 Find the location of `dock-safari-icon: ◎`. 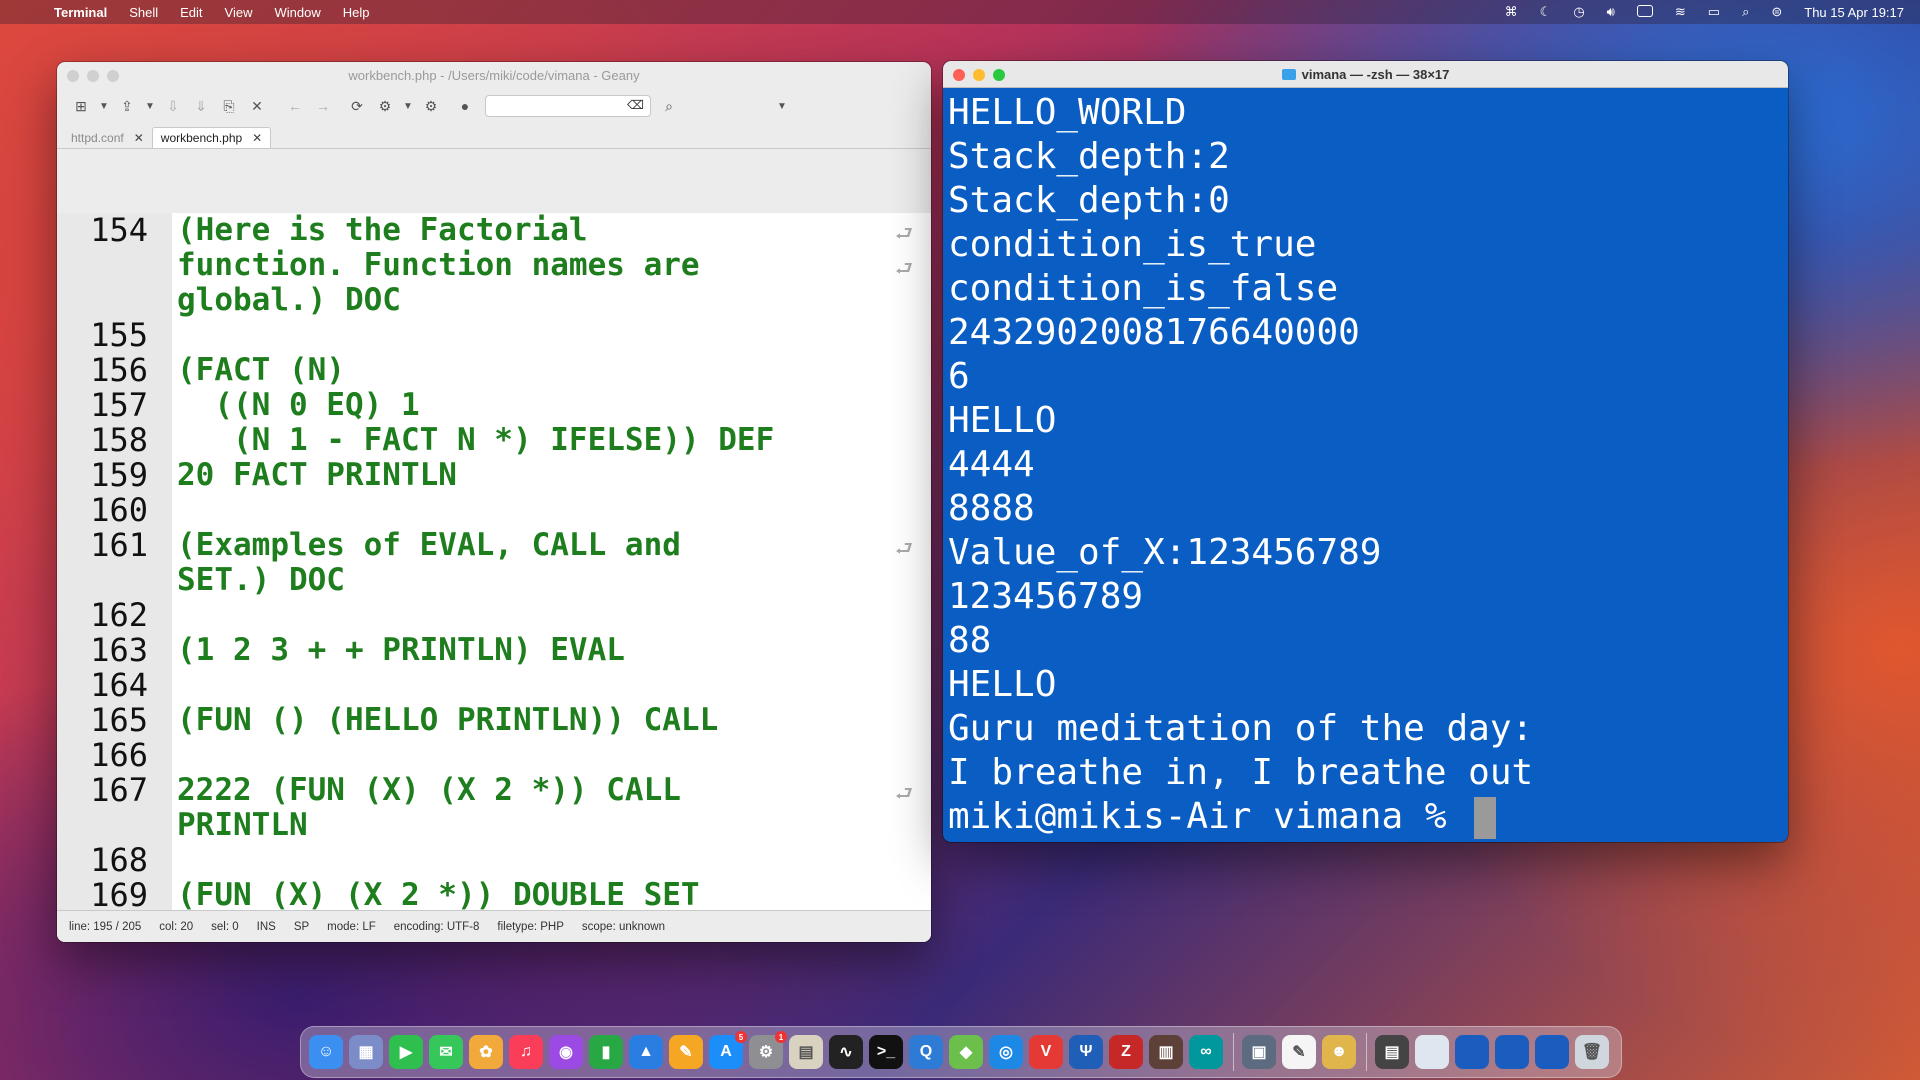

dock-safari-icon: ◎ is located at coordinates (1006, 1052).